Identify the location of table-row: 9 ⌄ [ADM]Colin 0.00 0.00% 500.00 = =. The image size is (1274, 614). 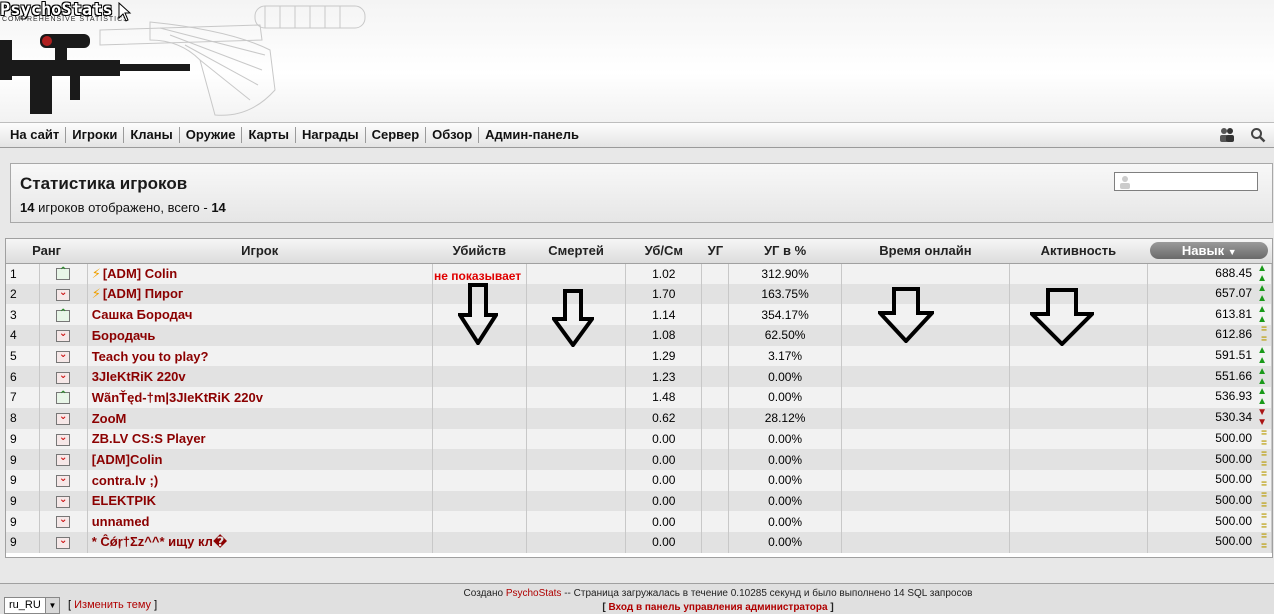
(639, 459).